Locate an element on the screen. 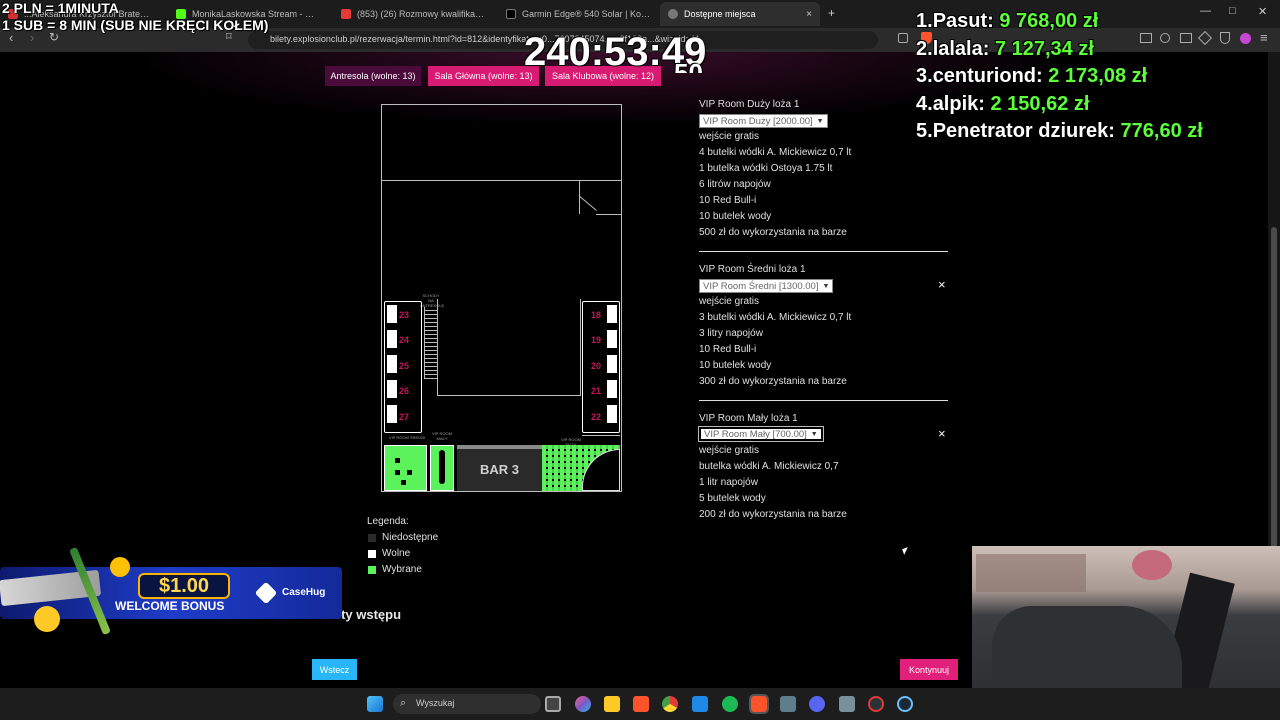 The width and height of the screenshot is (1280, 720). leaderboard-row: 1.Pasut: 9 768,00 zł is located at coordinates (1007, 21).